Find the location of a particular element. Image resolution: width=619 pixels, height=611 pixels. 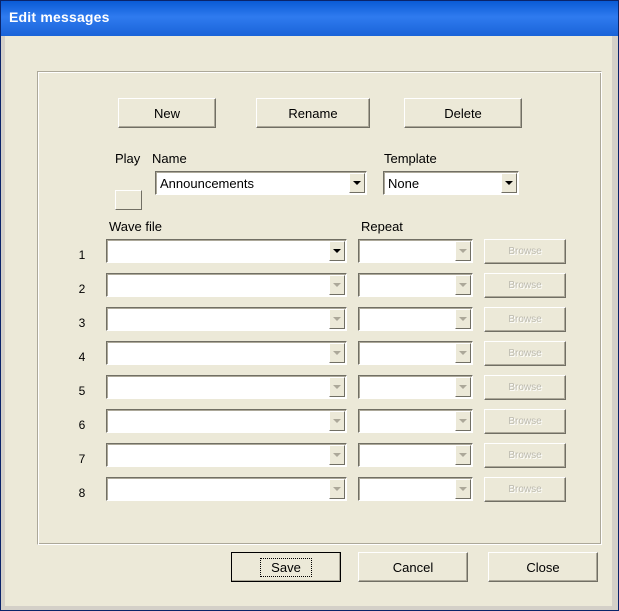

row-number: 1 is located at coordinates (82, 255).